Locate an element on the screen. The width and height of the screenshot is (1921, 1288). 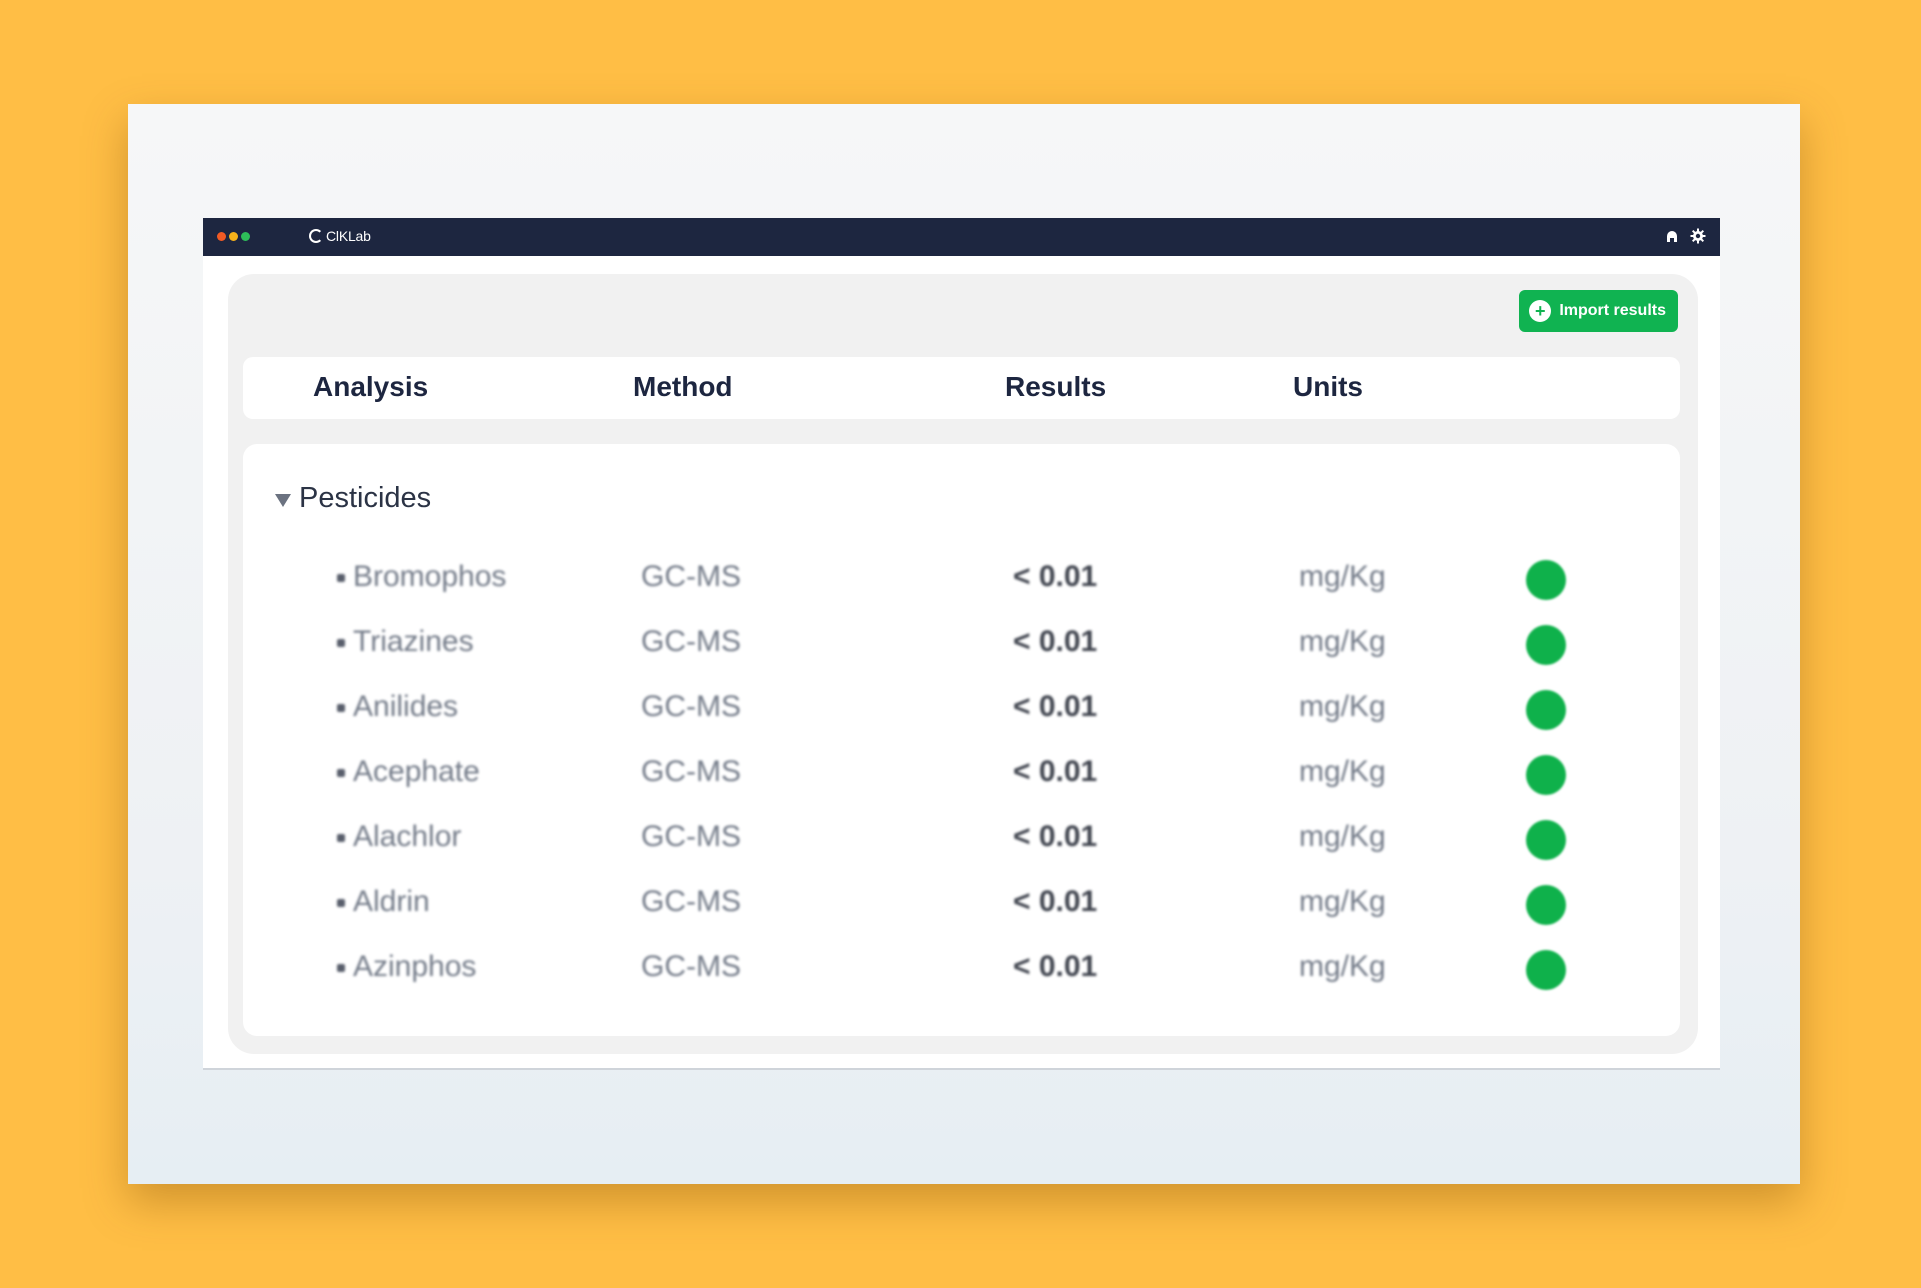
table-row: Anilides GC-MS < 0.01 mg/Kg is located at coordinates (961, 708).